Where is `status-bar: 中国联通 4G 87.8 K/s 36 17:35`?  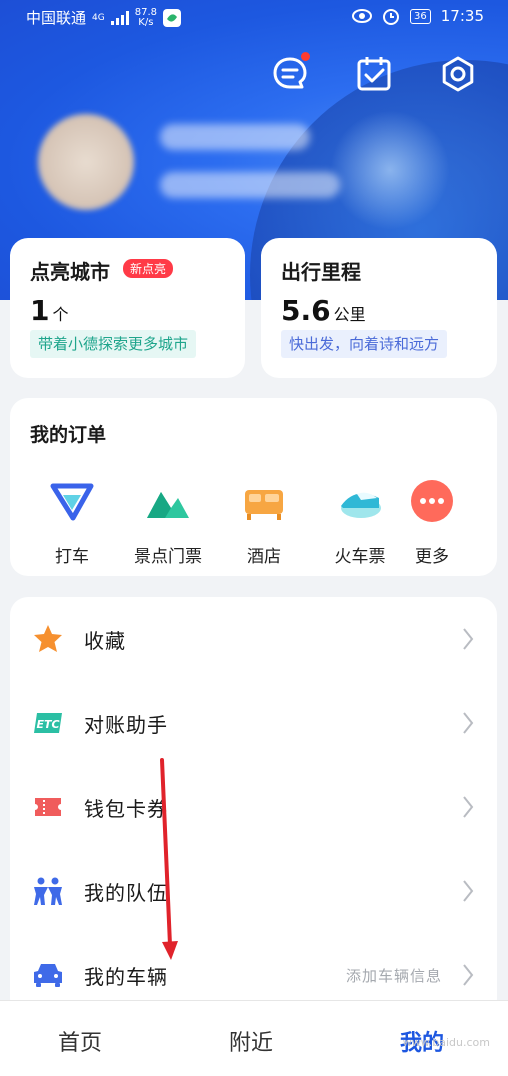 status-bar: 中国联通 4G 87.8 K/s 36 17:35 is located at coordinates (254, 17).